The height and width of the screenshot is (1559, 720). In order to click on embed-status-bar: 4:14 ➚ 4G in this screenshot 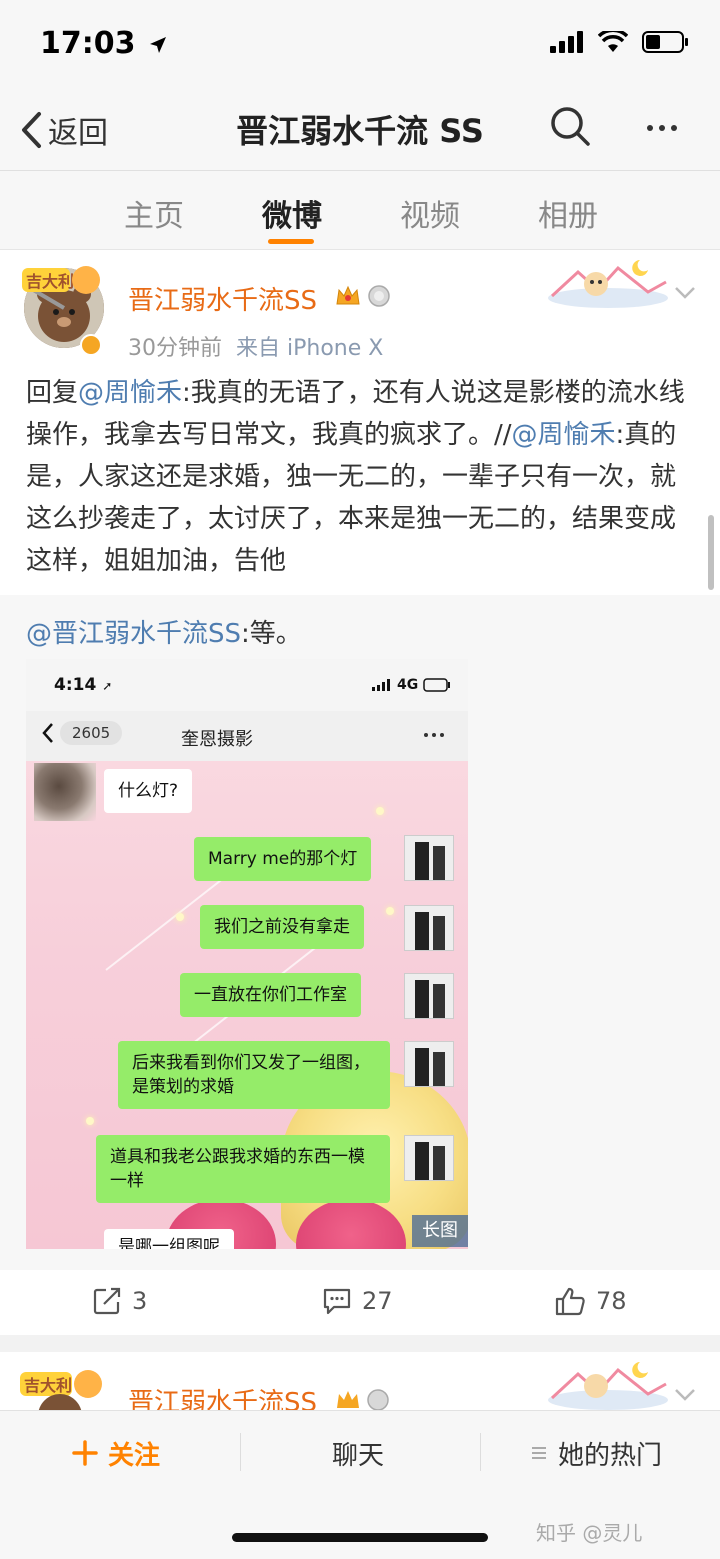, I will do `click(247, 685)`.